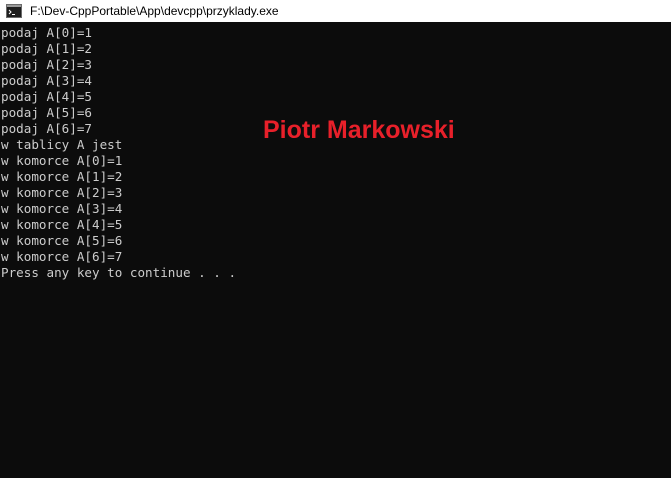  I want to click on console-line: w komorce A[1]=2, so click(62, 176).